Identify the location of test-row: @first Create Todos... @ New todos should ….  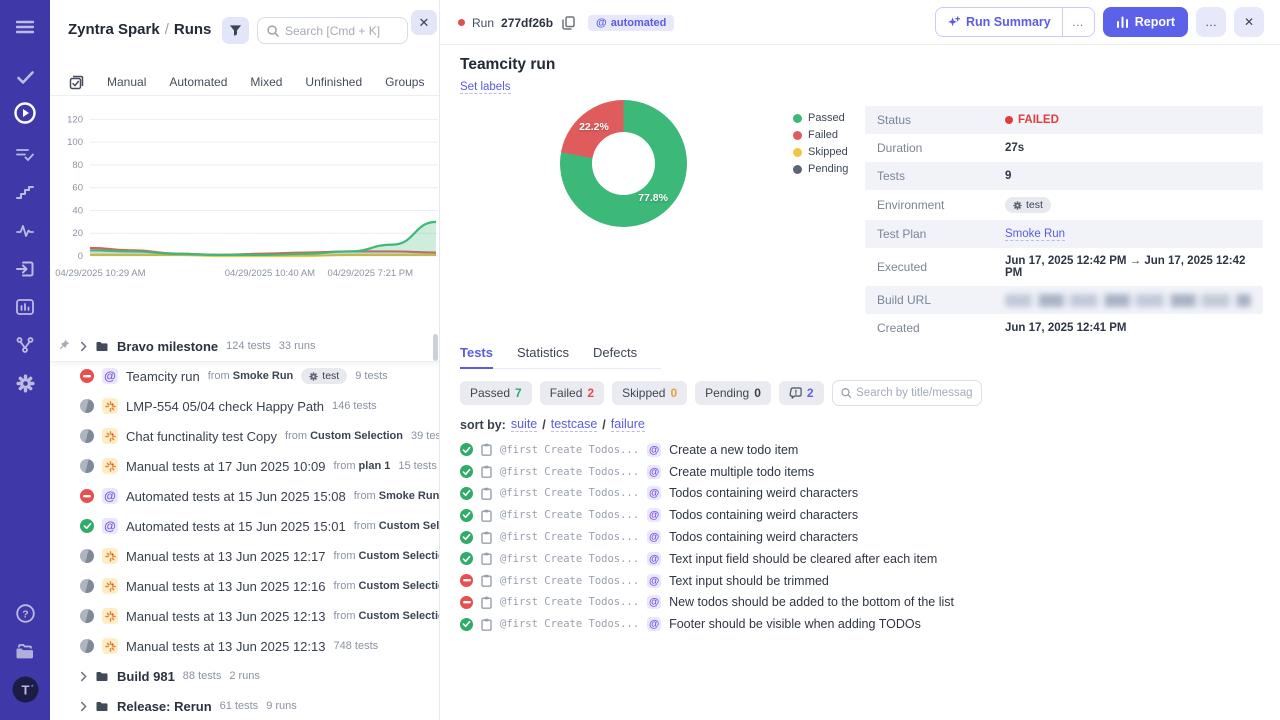
(707, 603).